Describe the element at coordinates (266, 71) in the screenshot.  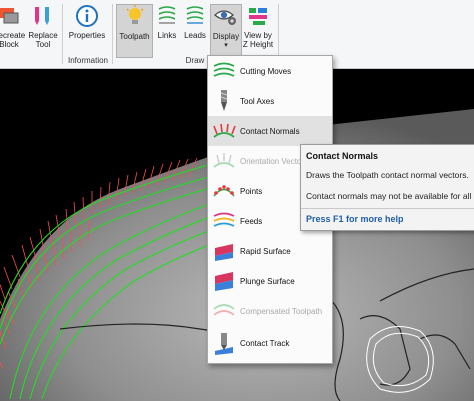
I see `menu-item-label: Cutting Moves` at that location.